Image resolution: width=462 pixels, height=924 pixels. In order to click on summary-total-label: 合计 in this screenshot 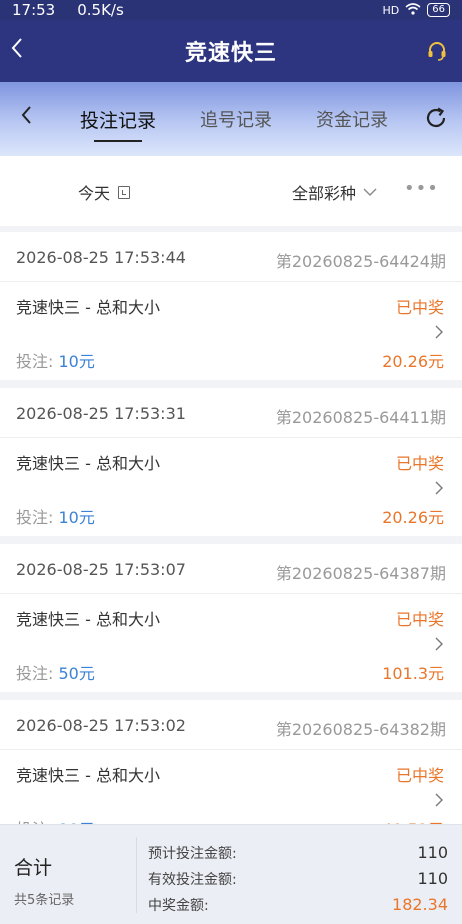, I will do `click(33, 868)`.